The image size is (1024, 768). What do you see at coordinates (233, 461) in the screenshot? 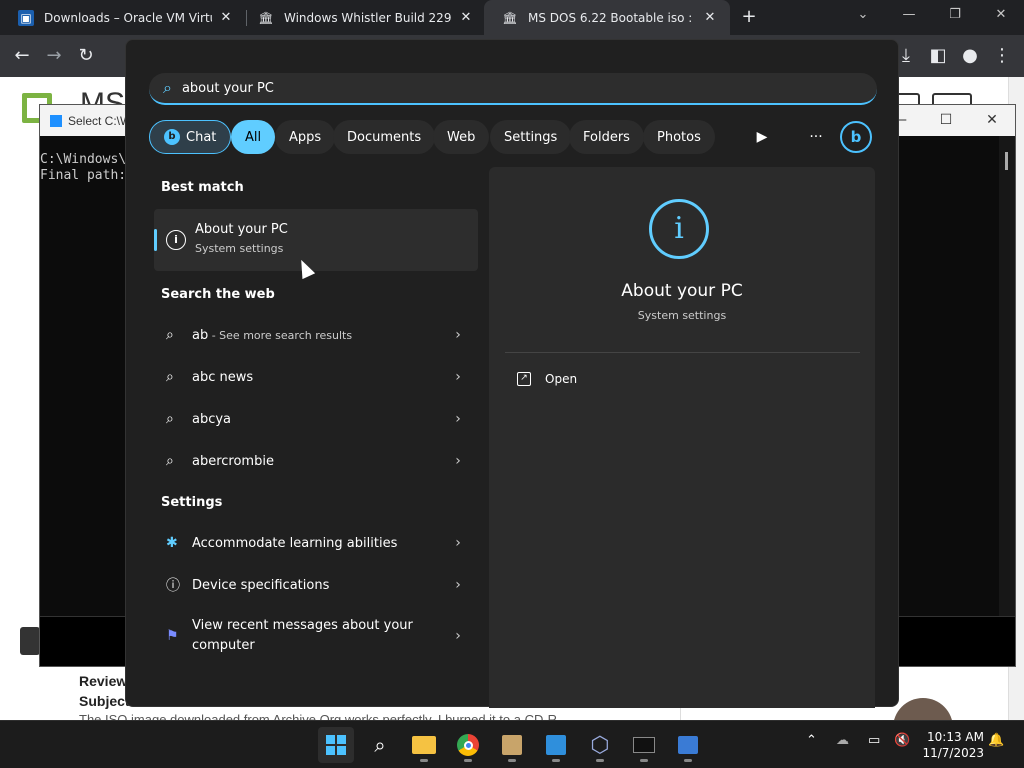
I see `web-result-label: abercrombie` at bounding box center [233, 461].